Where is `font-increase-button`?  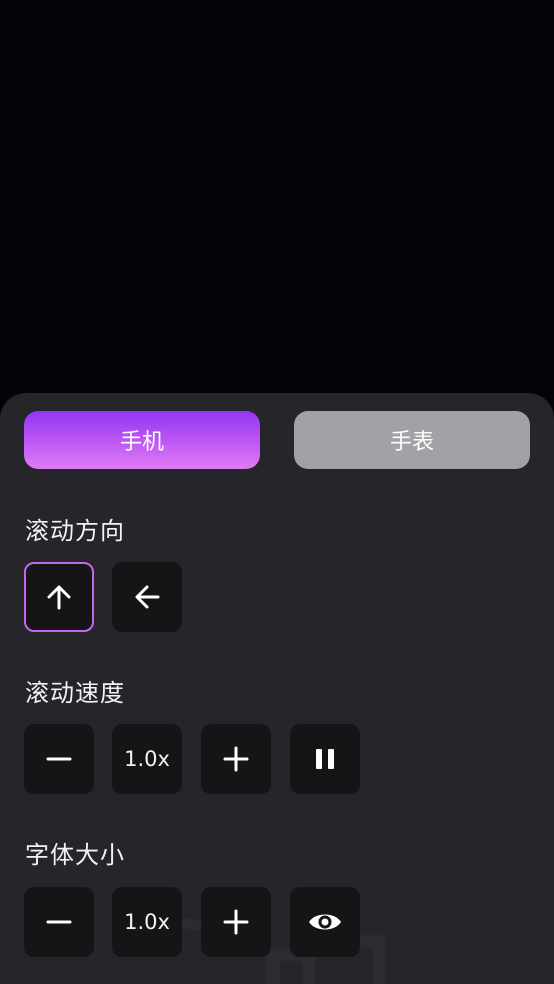 font-increase-button is located at coordinates (236, 922).